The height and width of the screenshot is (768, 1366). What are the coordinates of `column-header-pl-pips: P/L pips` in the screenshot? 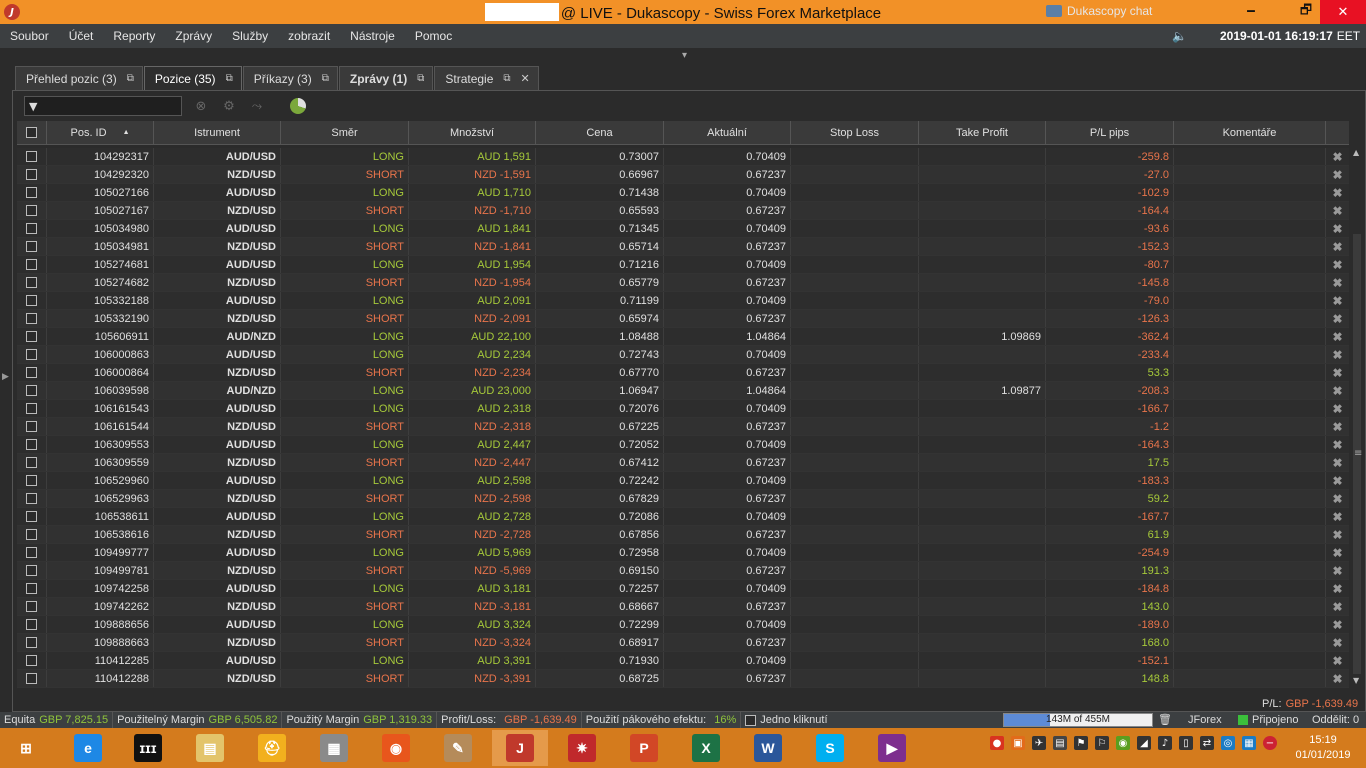 It's located at (1110, 132).